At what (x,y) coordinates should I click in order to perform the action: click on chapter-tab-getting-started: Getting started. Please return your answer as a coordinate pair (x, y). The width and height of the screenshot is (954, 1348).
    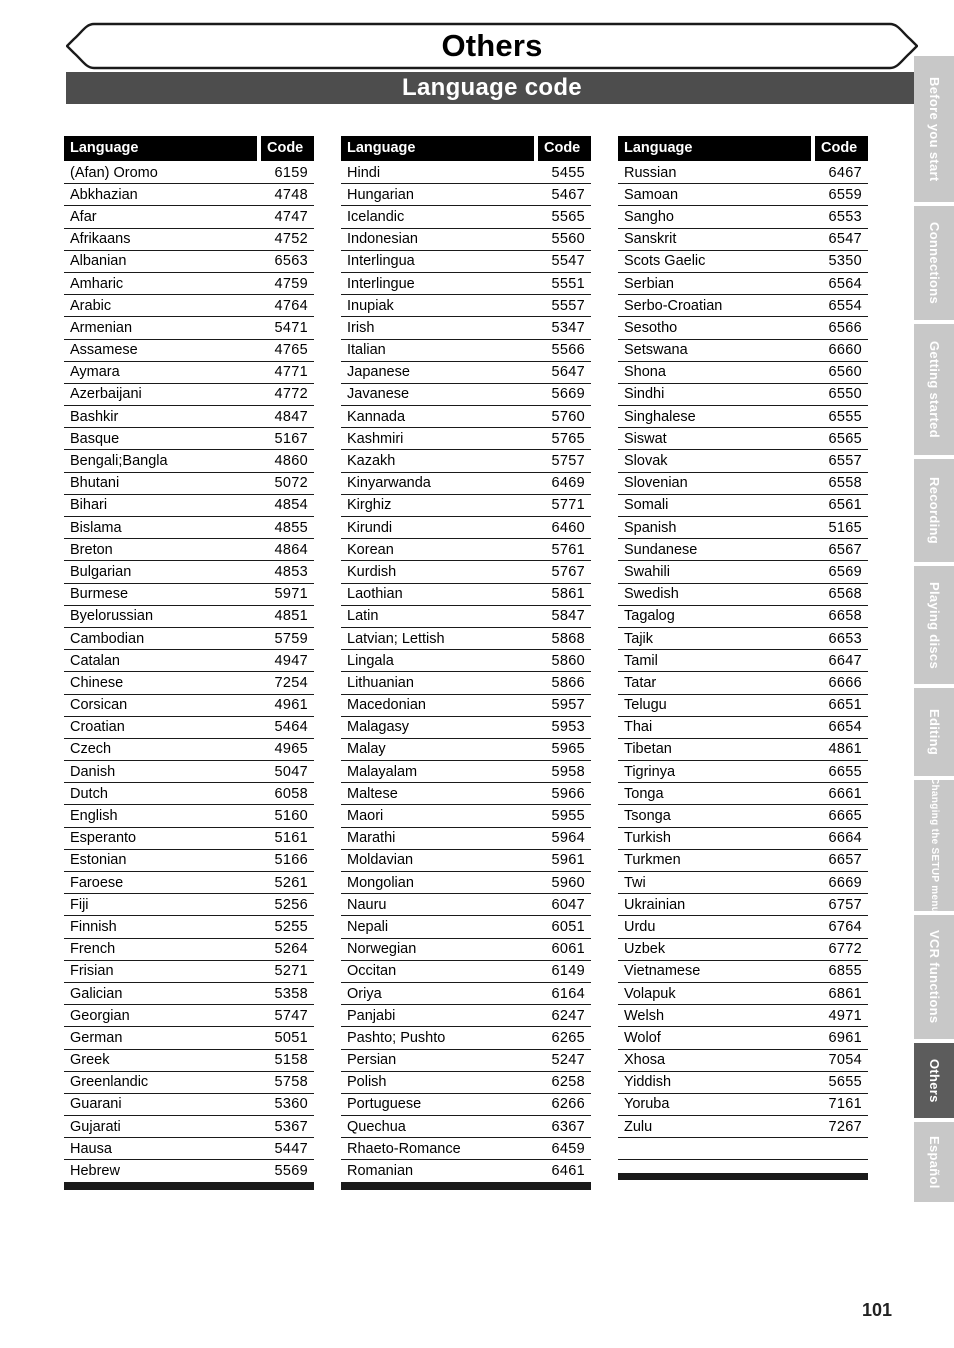
    Looking at the image, I should click on (934, 389).